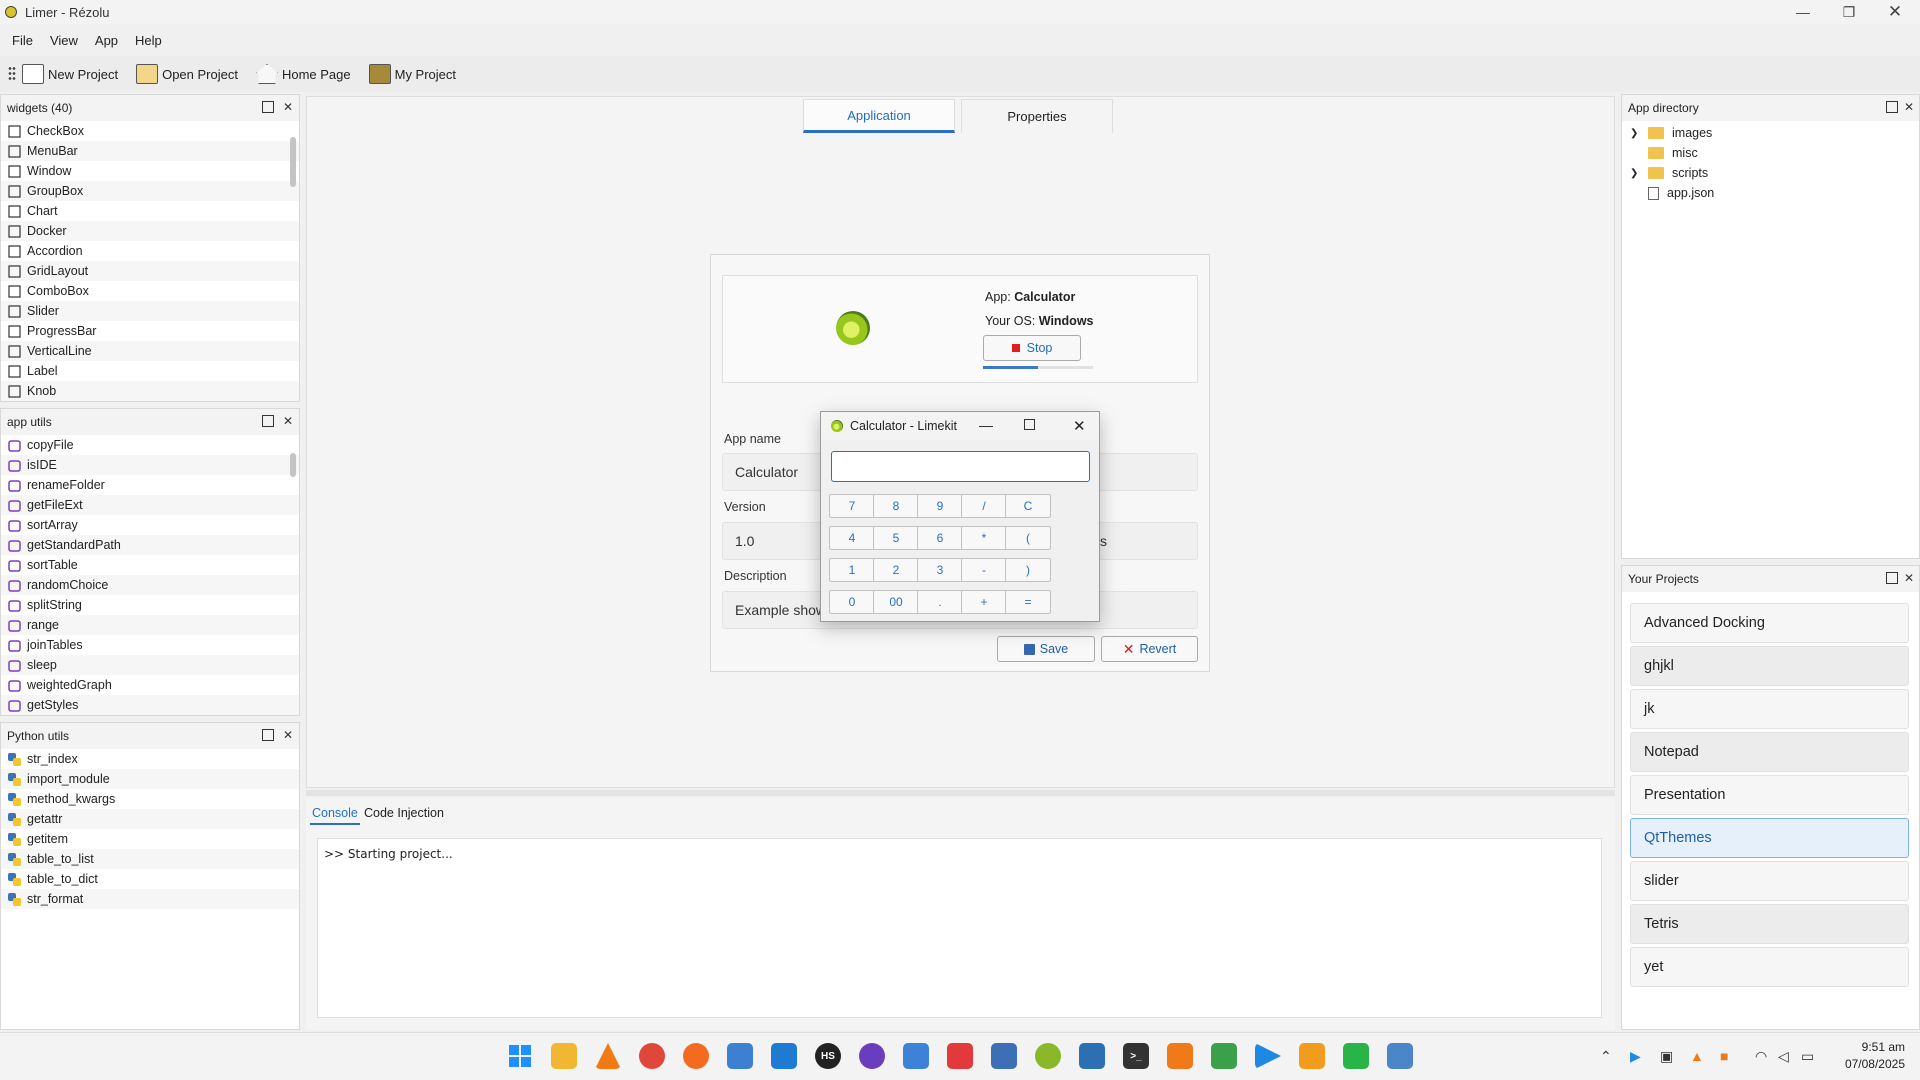 Image resolution: width=1920 pixels, height=1080 pixels. I want to click on list-item: getFileExt, so click(150, 505).